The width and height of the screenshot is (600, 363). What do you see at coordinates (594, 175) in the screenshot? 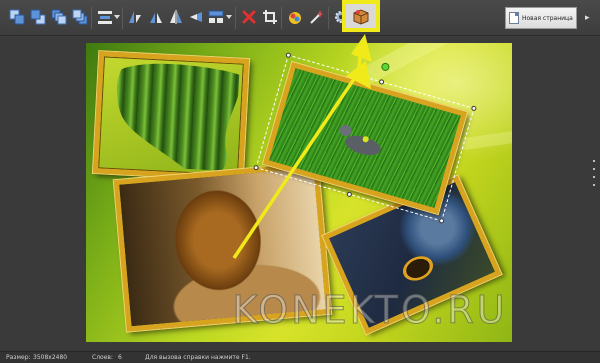
I see `panel-resize-grip` at bounding box center [594, 175].